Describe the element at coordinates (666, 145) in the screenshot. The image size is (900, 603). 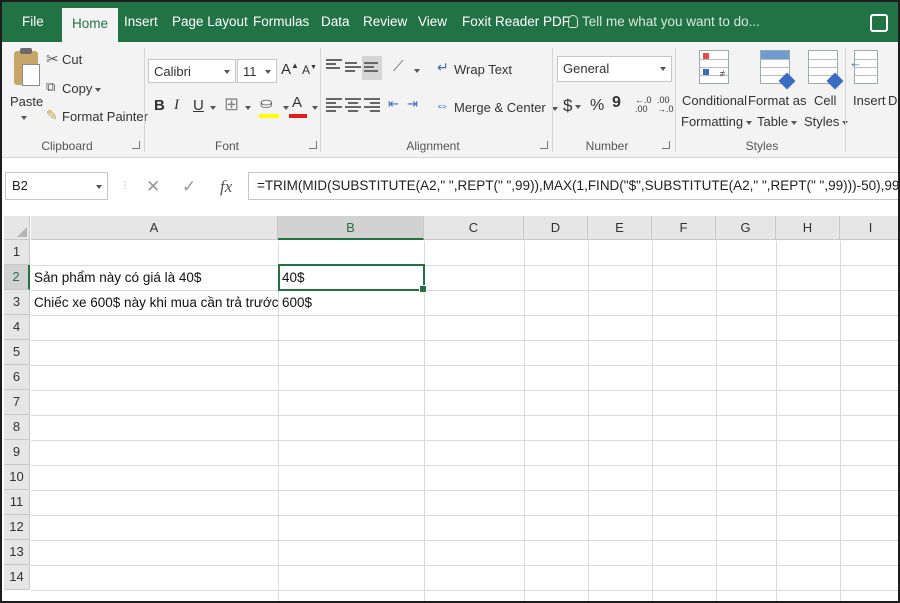
I see `number-launcher-icon` at that location.